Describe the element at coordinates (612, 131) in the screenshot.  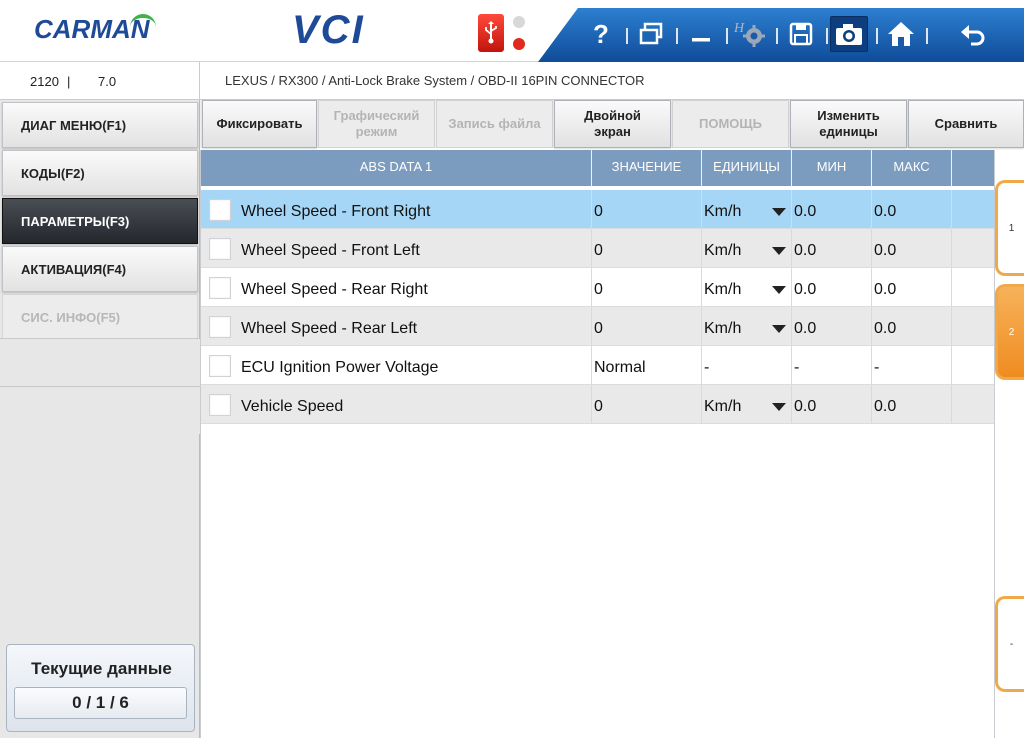
I see `dual-screen-label-line2: экран` at that location.